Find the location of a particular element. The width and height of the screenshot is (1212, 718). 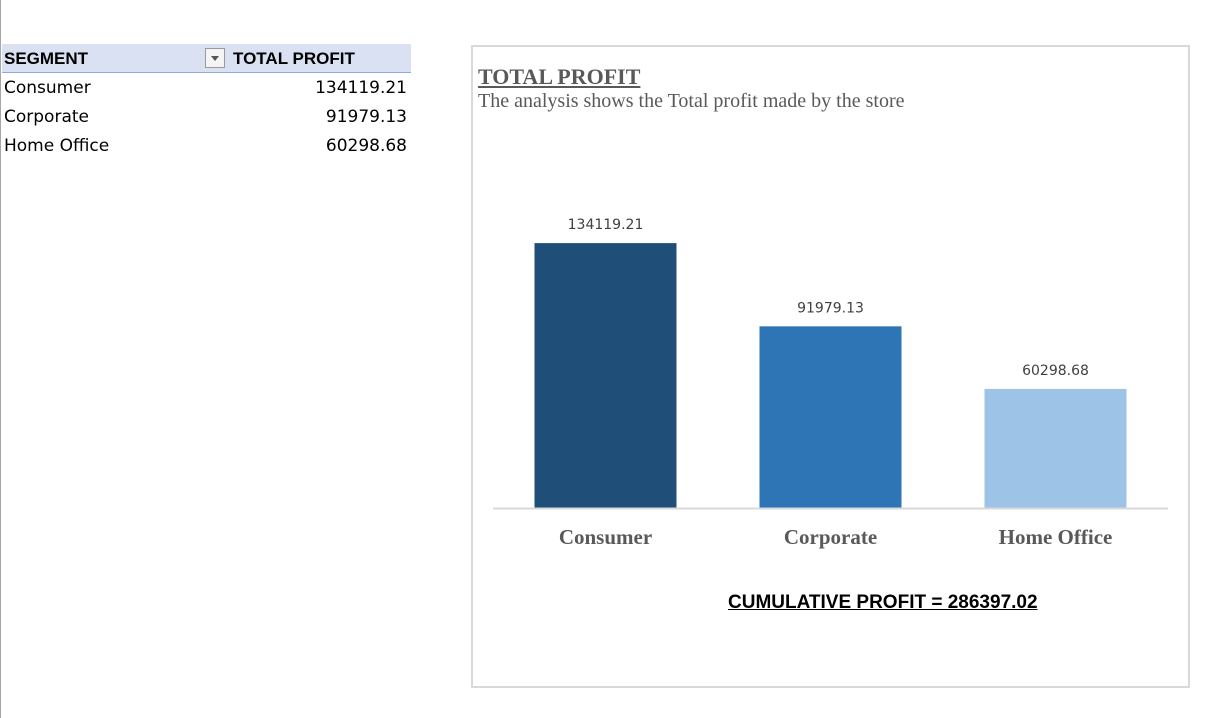

bar-corporate is located at coordinates (830, 417).